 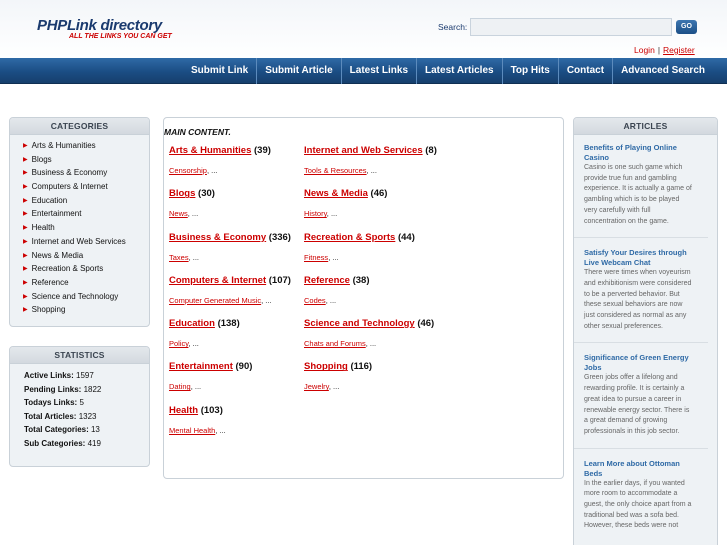 I want to click on subcategory-link: Fitness, so click(x=316, y=257).